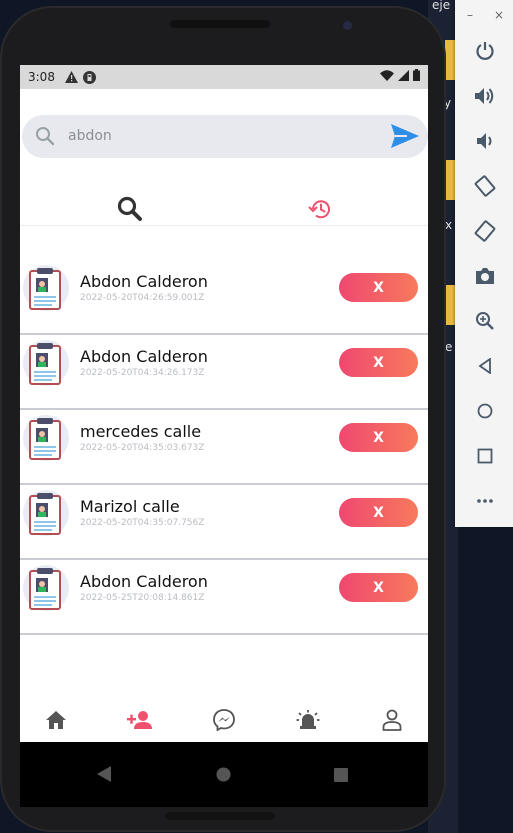  I want to click on back-icon, so click(104, 776).